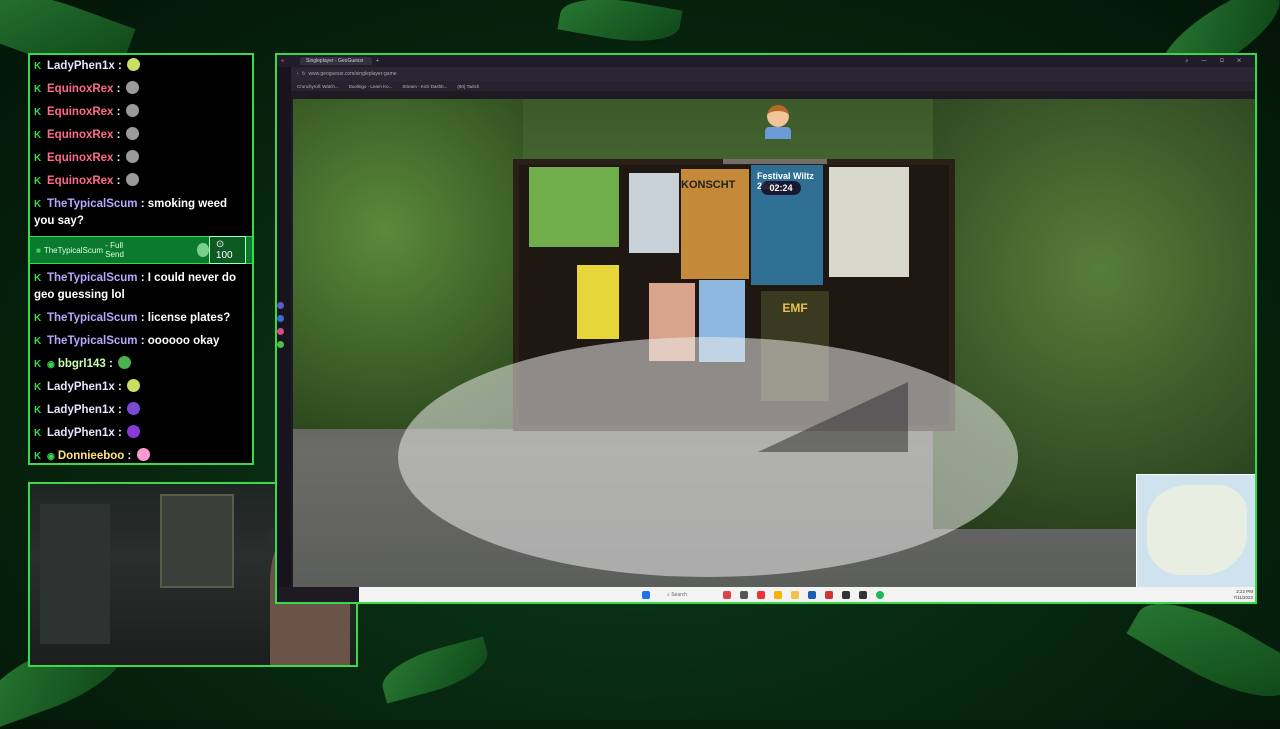 This screenshot has height=729, width=1280. What do you see at coordinates (468, 86) in the screenshot?
I see `bookmark-item: (90) Twitch` at bounding box center [468, 86].